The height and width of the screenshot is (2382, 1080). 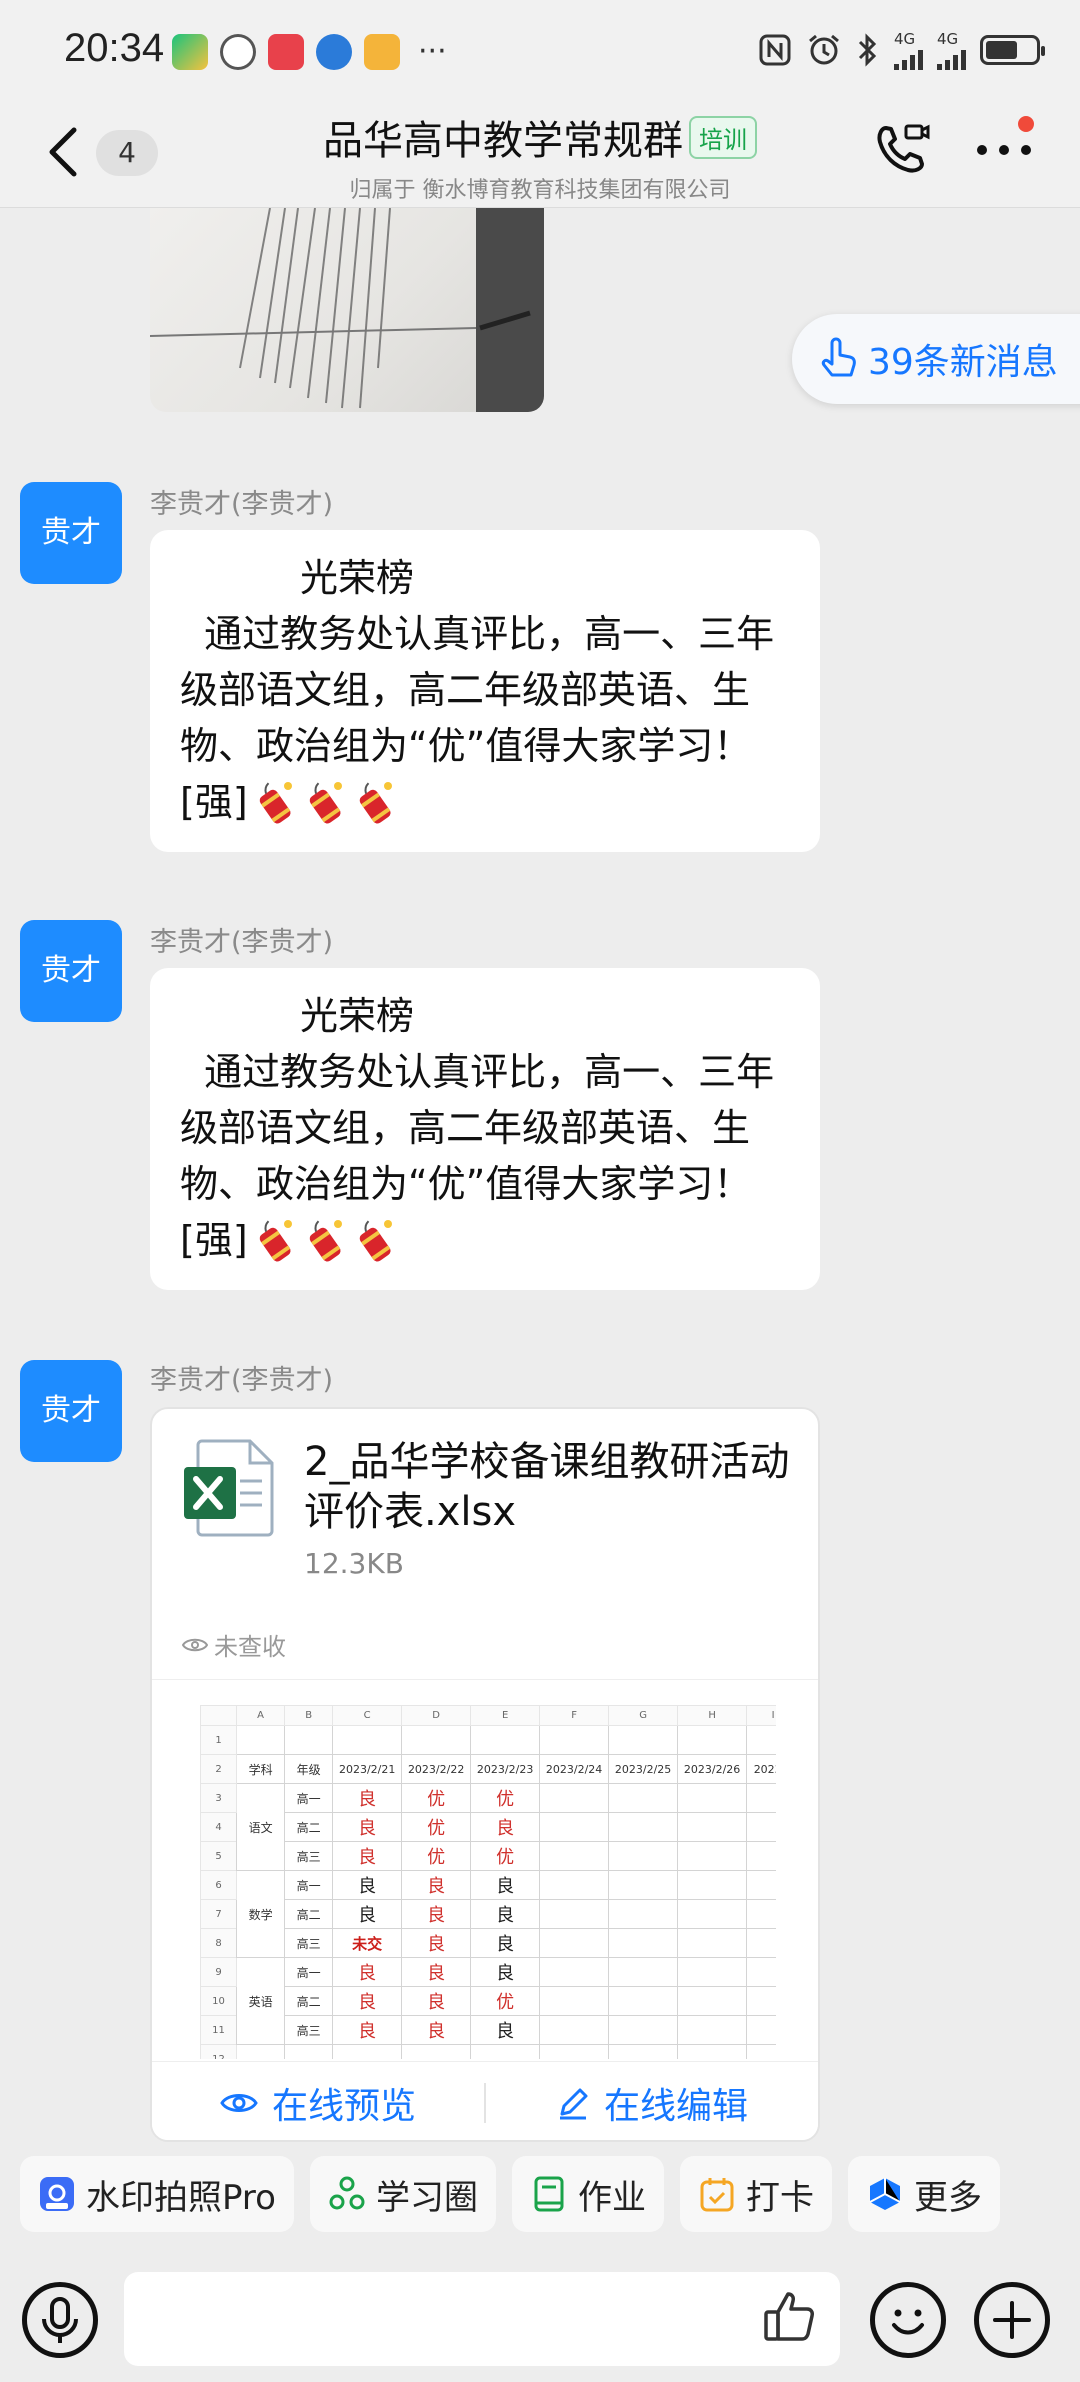 I want to click on online-preview-button: 在线预览, so click(x=318, y=2103).